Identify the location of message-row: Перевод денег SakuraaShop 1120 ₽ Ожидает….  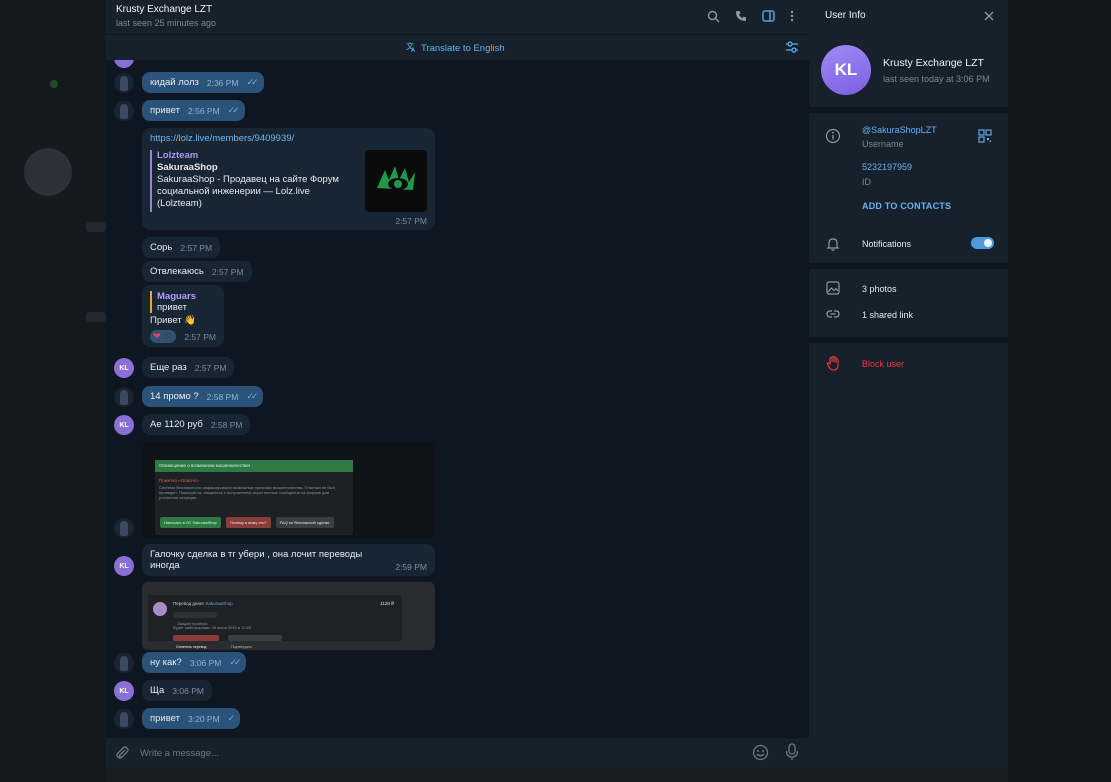
(274, 616).